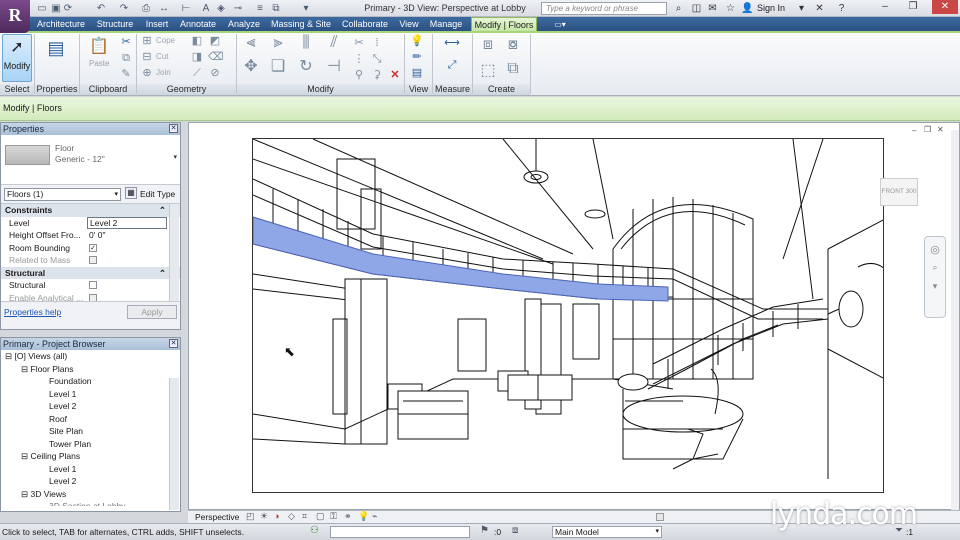  What do you see at coordinates (90, 456) in the screenshot?
I see `tree-node-ceiling-plans: ⊟ Ceiling Plans` at bounding box center [90, 456].